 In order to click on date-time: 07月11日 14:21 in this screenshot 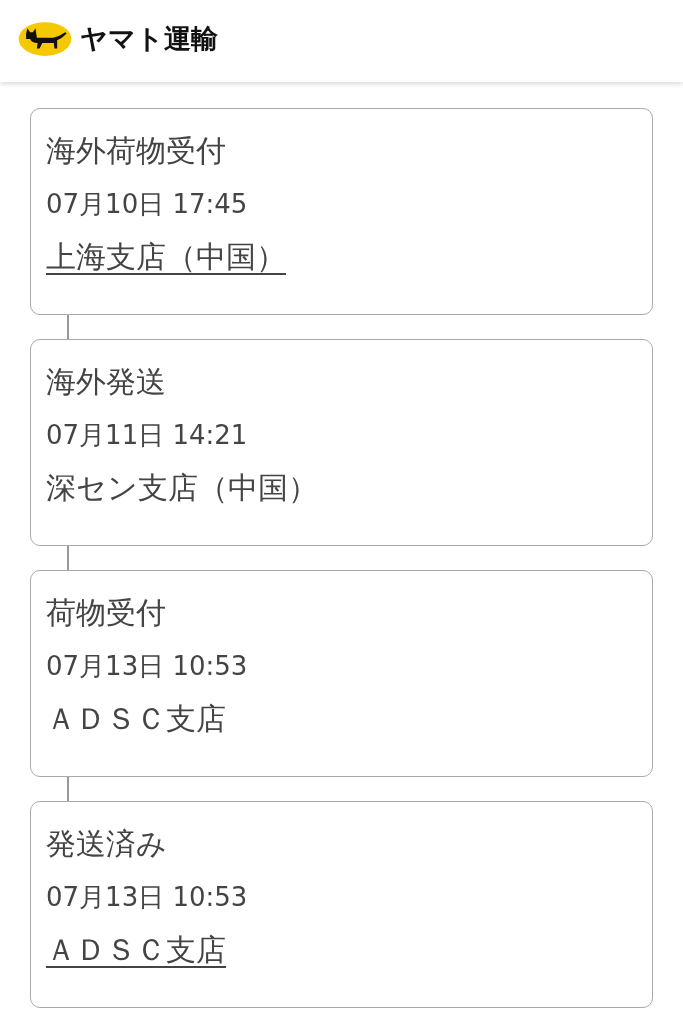, I will do `click(147, 435)`.